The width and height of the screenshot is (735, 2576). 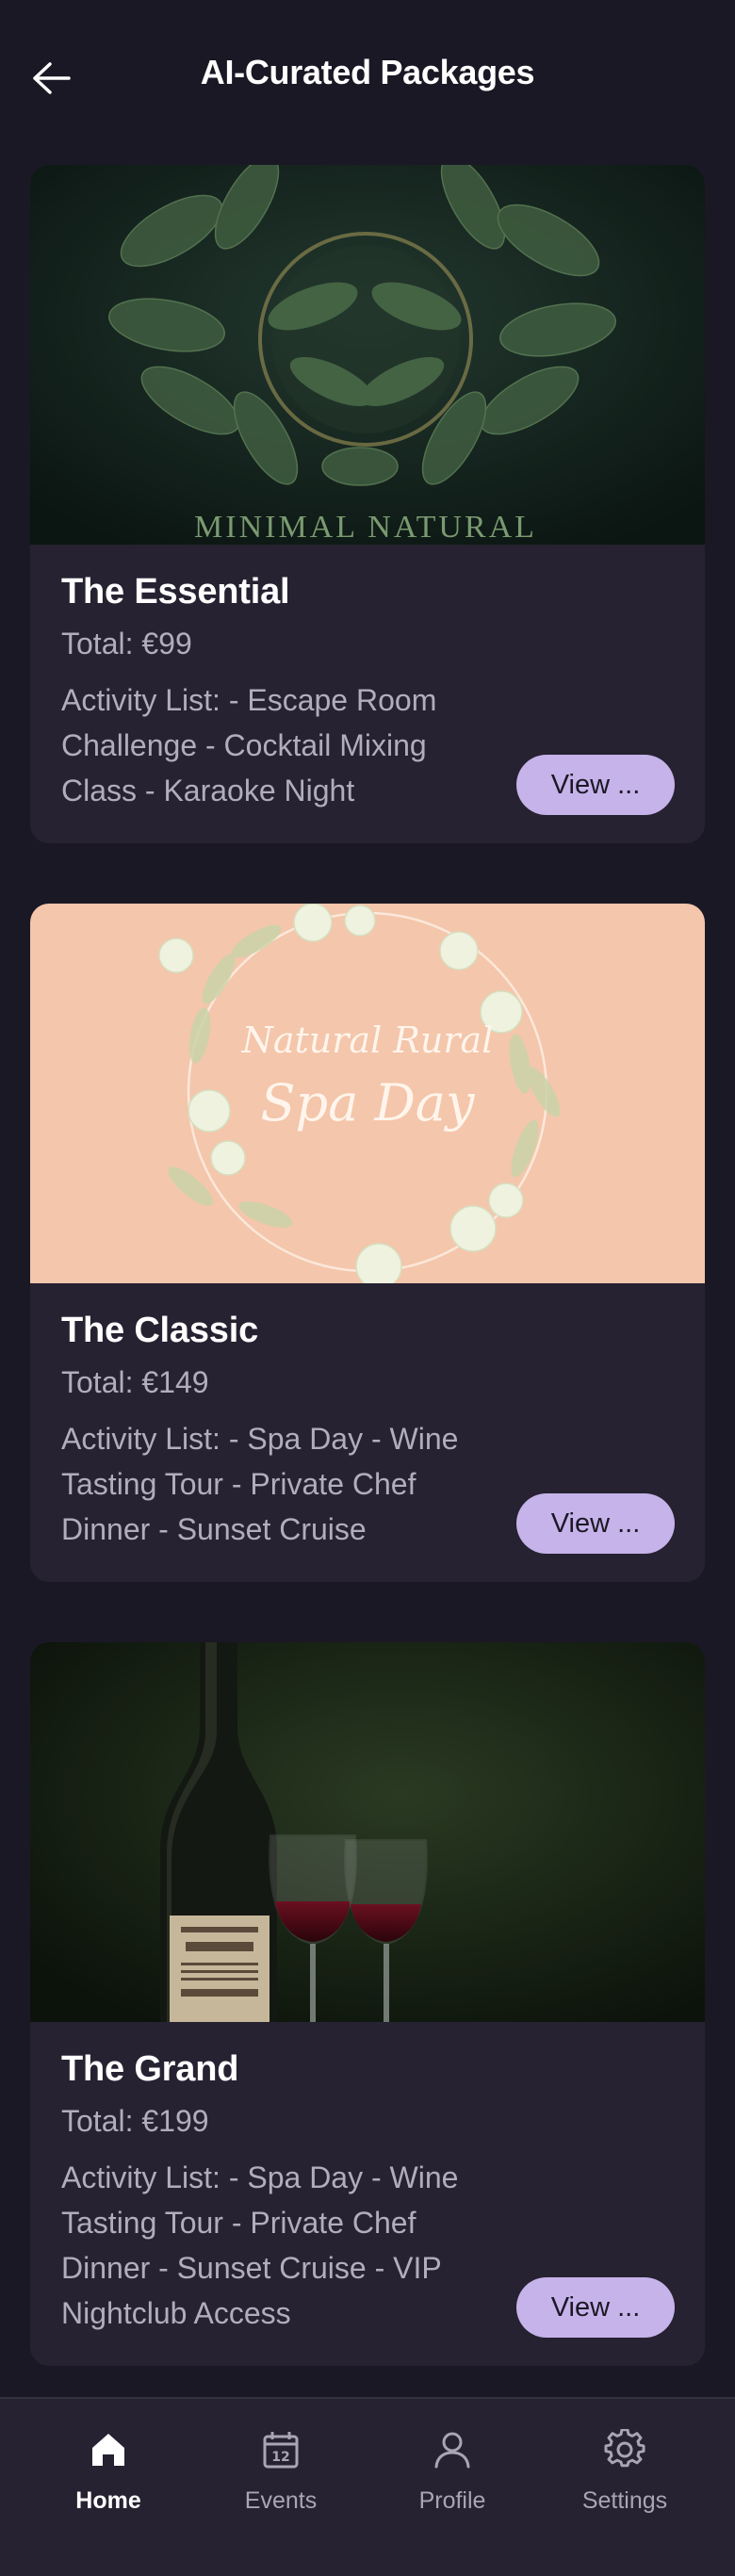 I want to click on nav-label: Events, so click(x=281, y=2500).